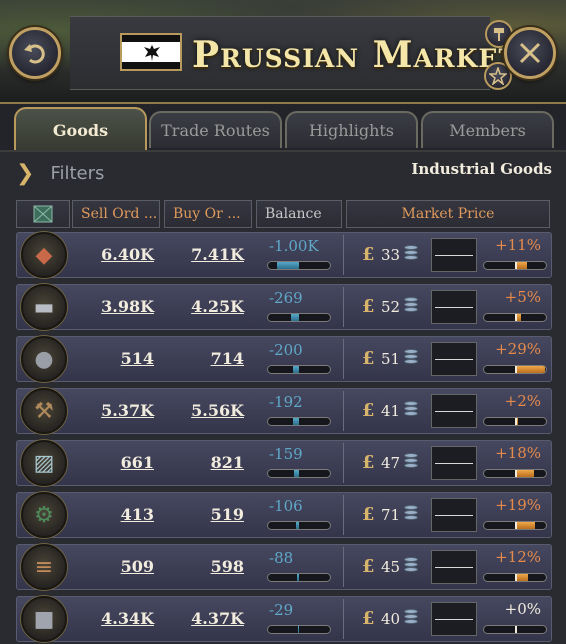  What do you see at coordinates (355, 55) in the screenshot?
I see `page-title: Prussian Market` at bounding box center [355, 55].